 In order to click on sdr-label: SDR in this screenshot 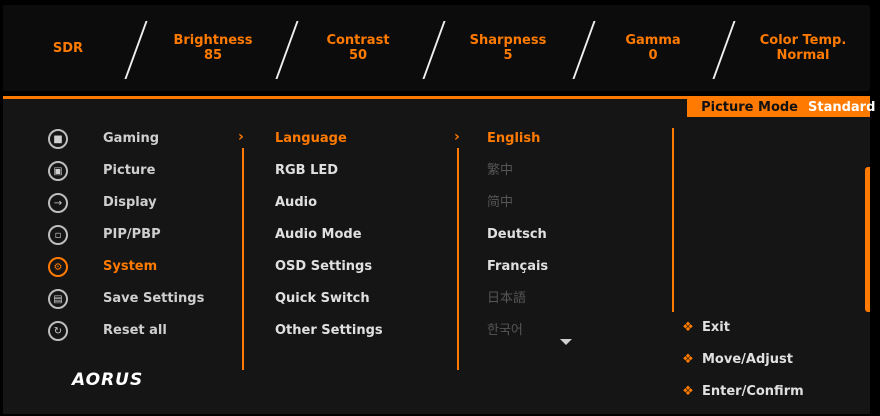, I will do `click(68, 48)`.